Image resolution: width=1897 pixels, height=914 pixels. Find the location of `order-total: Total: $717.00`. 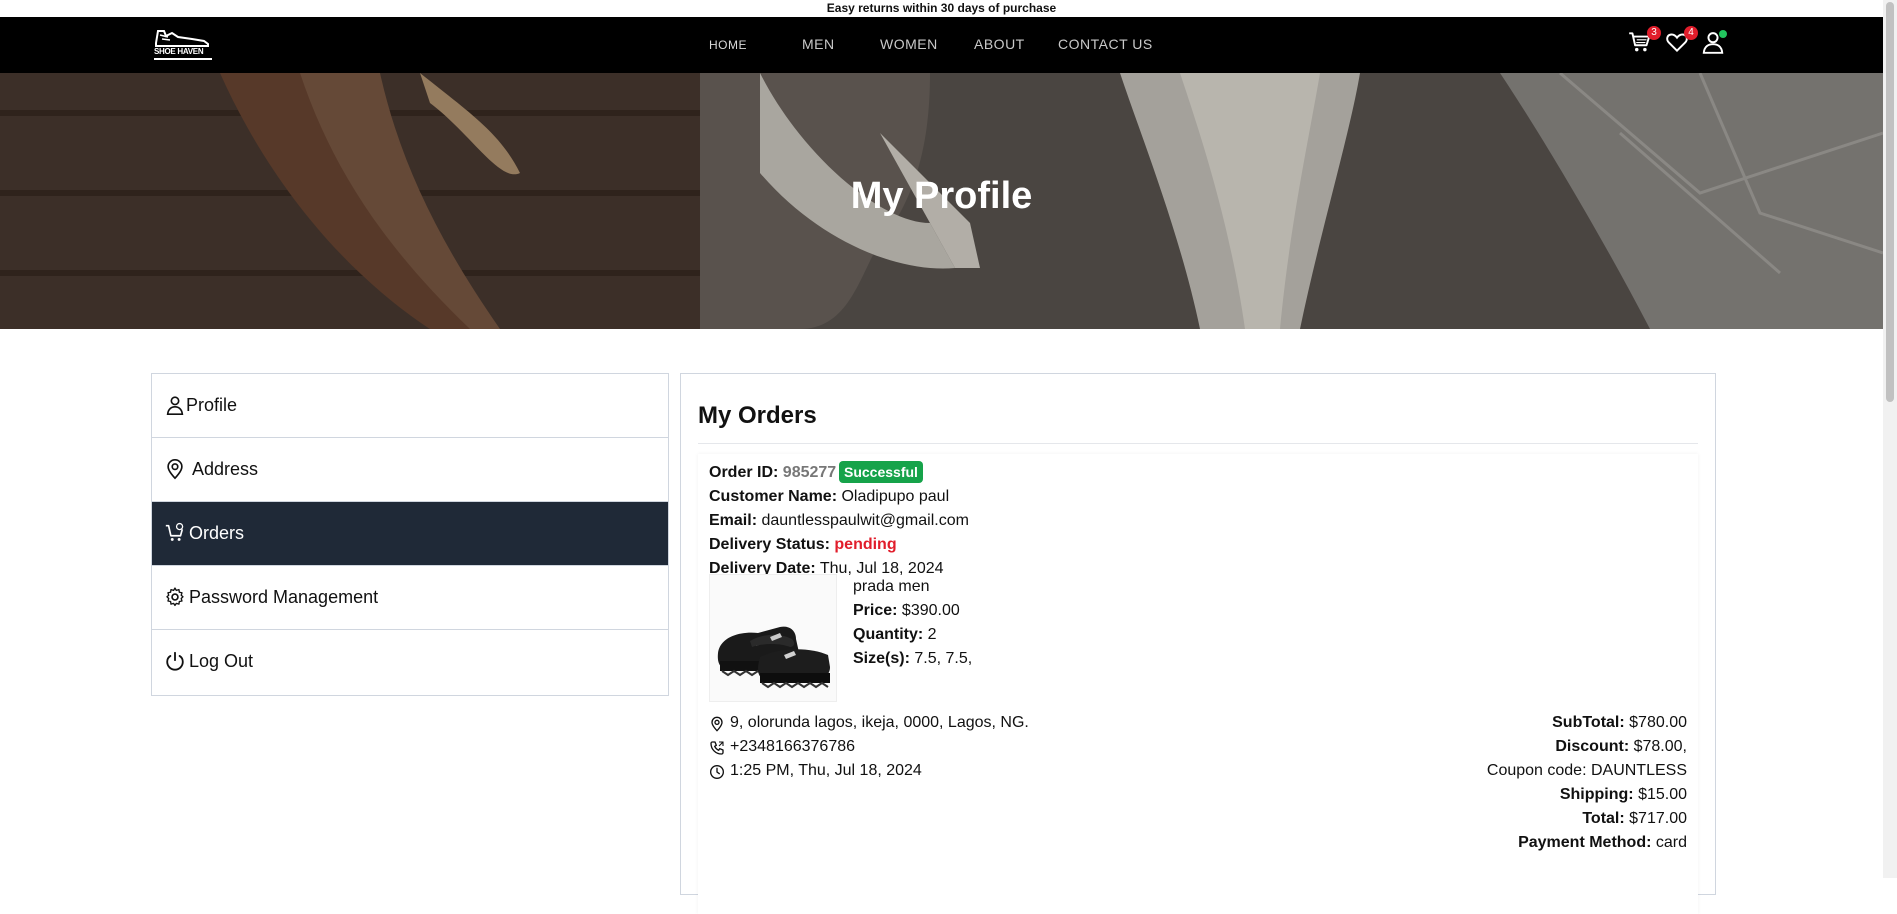

order-total: Total: $717.00 is located at coordinates (1634, 819).